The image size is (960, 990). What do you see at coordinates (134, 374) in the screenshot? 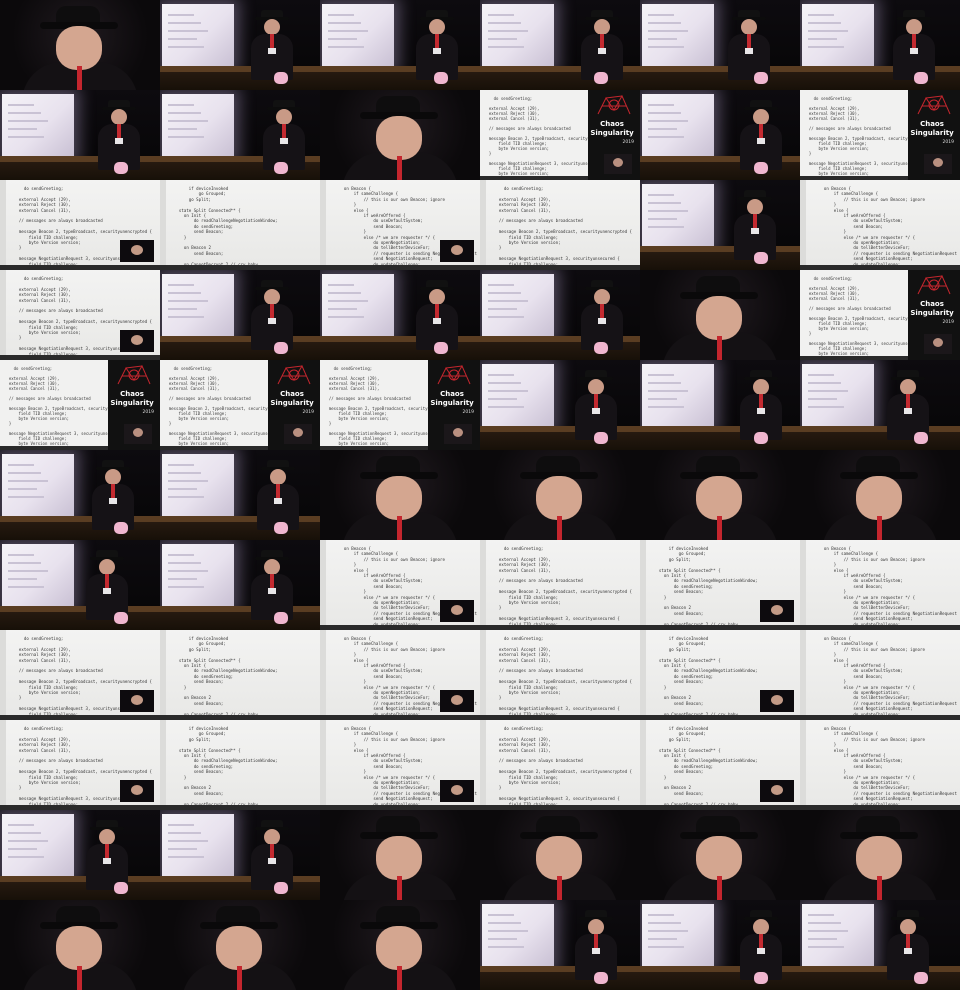
I see `chaos-logo-icon` at bounding box center [134, 374].